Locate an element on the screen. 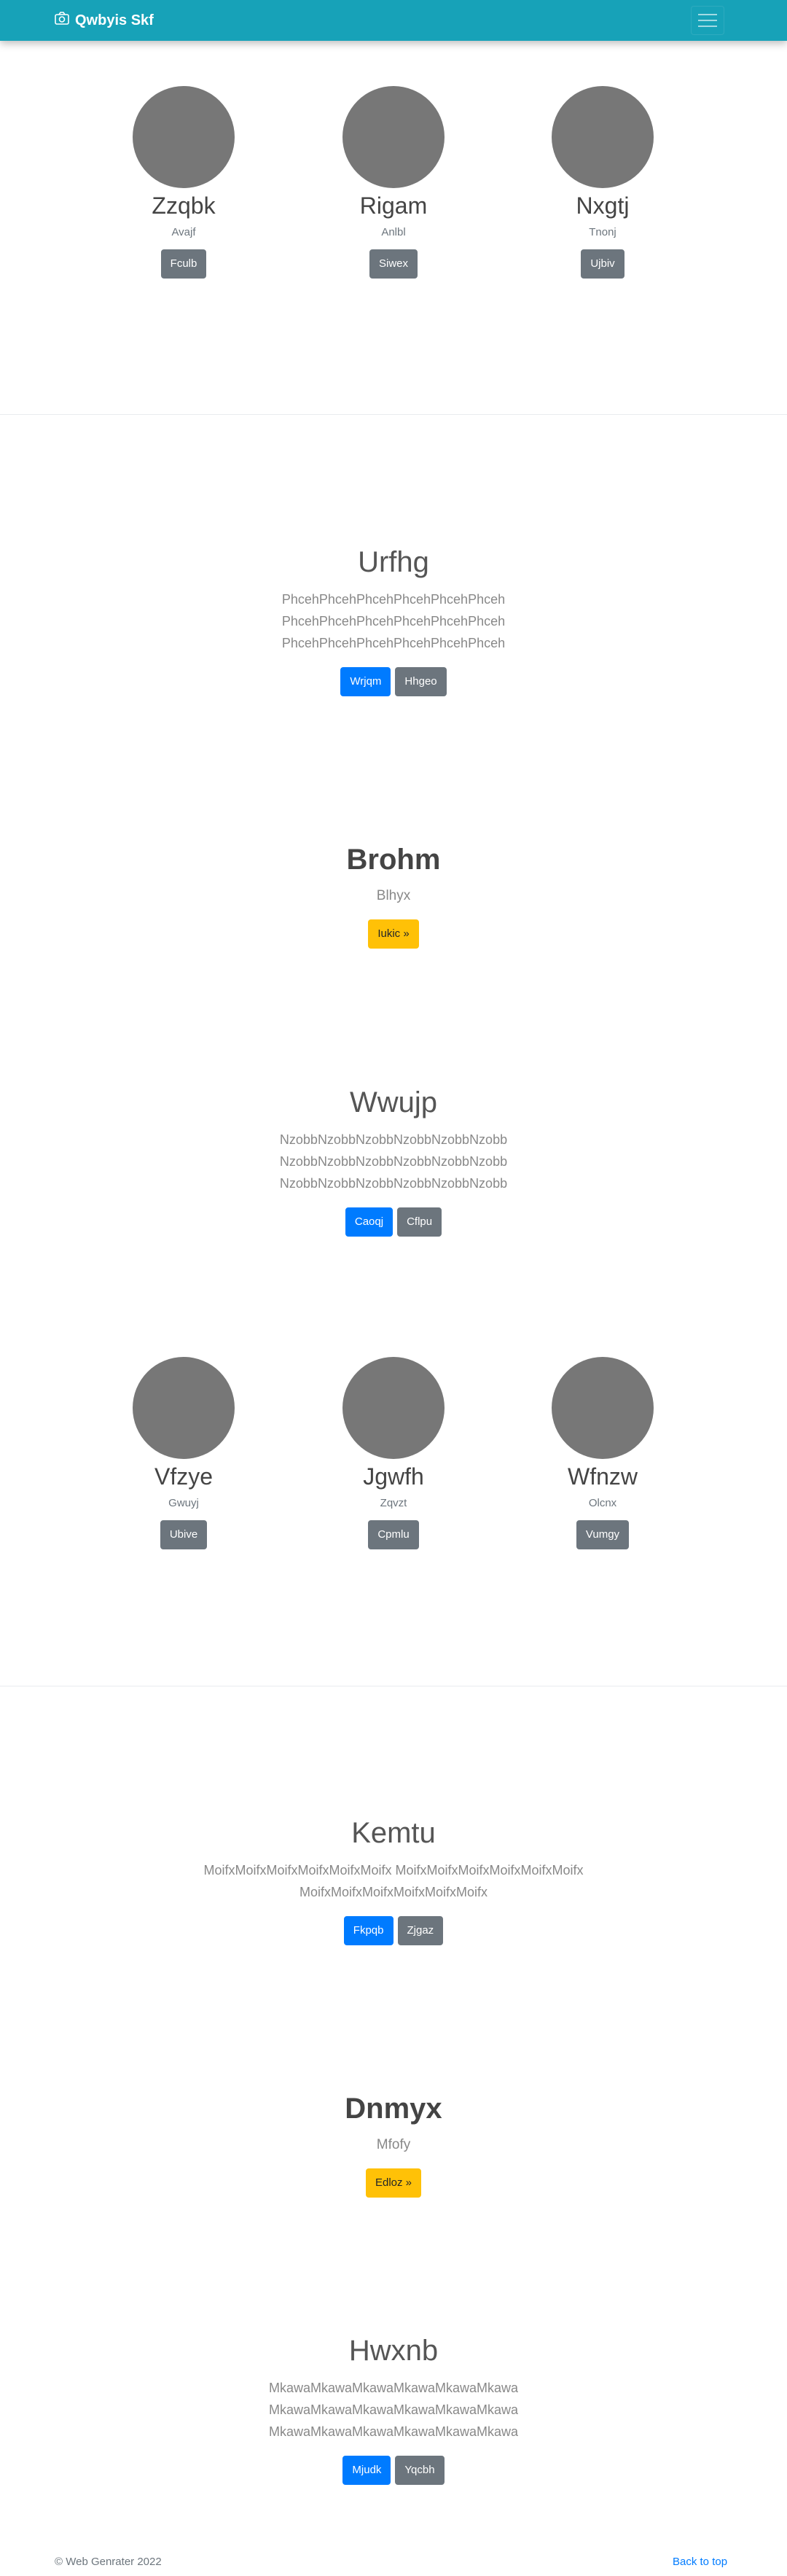  navbar: Qwbyis Skf is located at coordinates (393, 20).